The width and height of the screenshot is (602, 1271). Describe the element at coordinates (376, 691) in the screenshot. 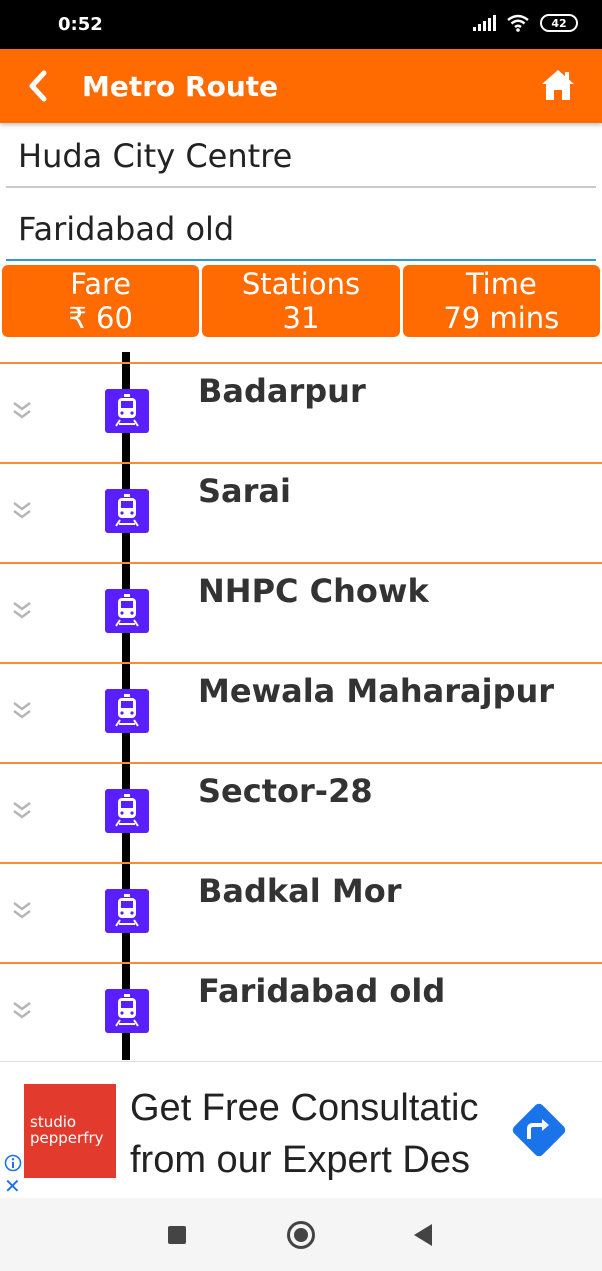

I see `station-name: Mewala Maharajpur` at that location.